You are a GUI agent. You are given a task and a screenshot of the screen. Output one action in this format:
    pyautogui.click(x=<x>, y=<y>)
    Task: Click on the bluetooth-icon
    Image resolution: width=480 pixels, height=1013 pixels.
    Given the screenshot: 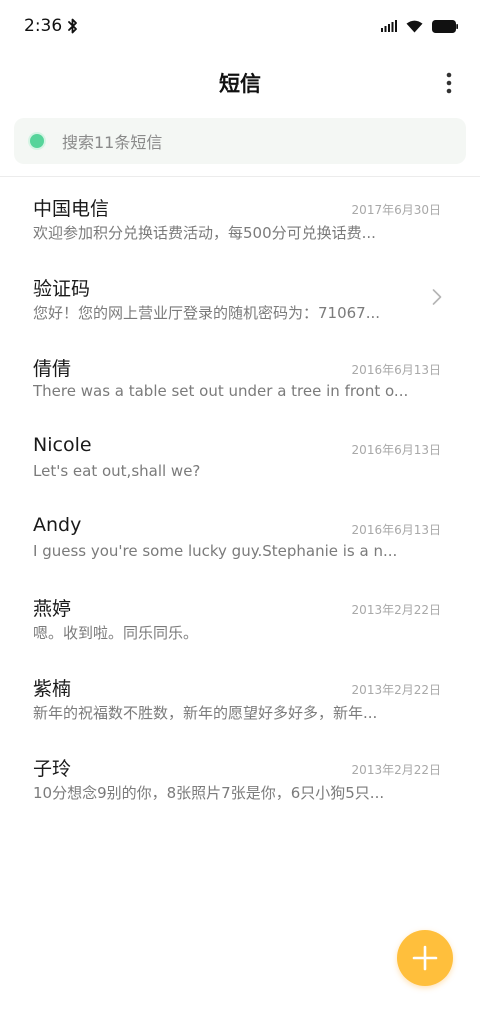 What is the action you would take?
    pyautogui.click(x=73, y=26)
    